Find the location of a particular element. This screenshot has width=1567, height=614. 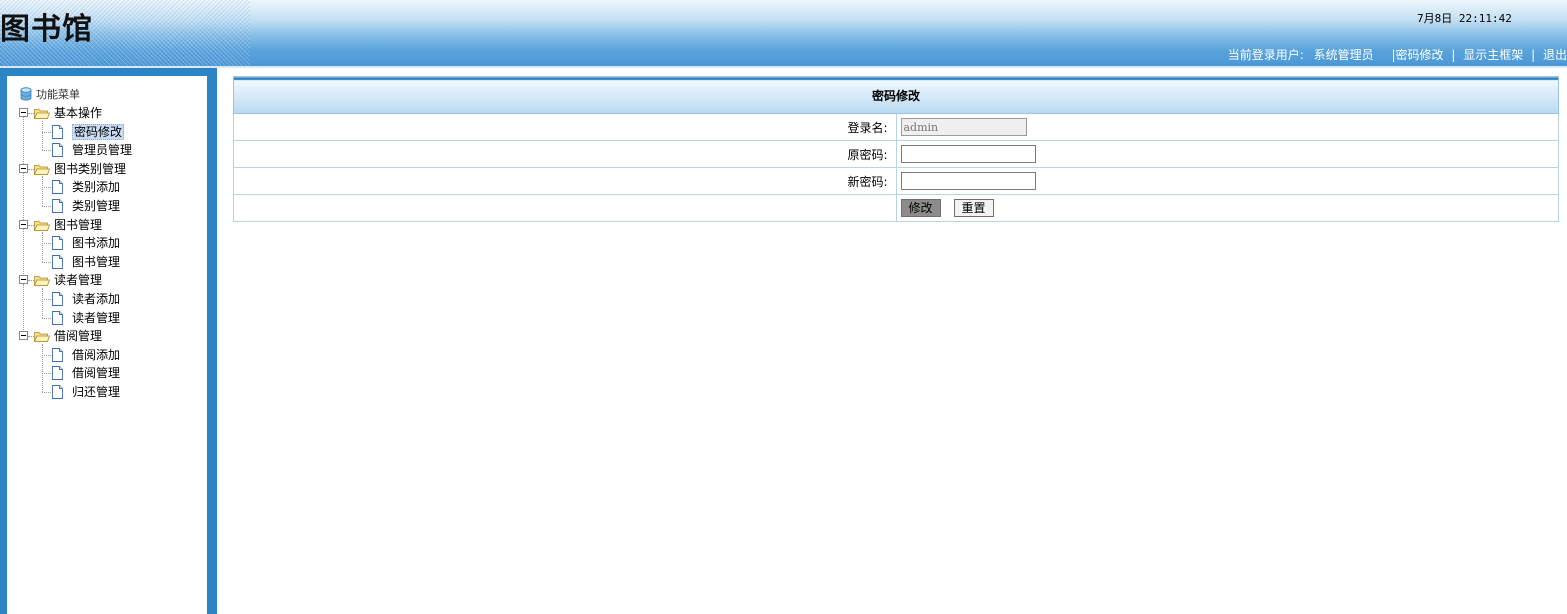

tree-leaf-row: 图书管理 is located at coordinates (112, 262).